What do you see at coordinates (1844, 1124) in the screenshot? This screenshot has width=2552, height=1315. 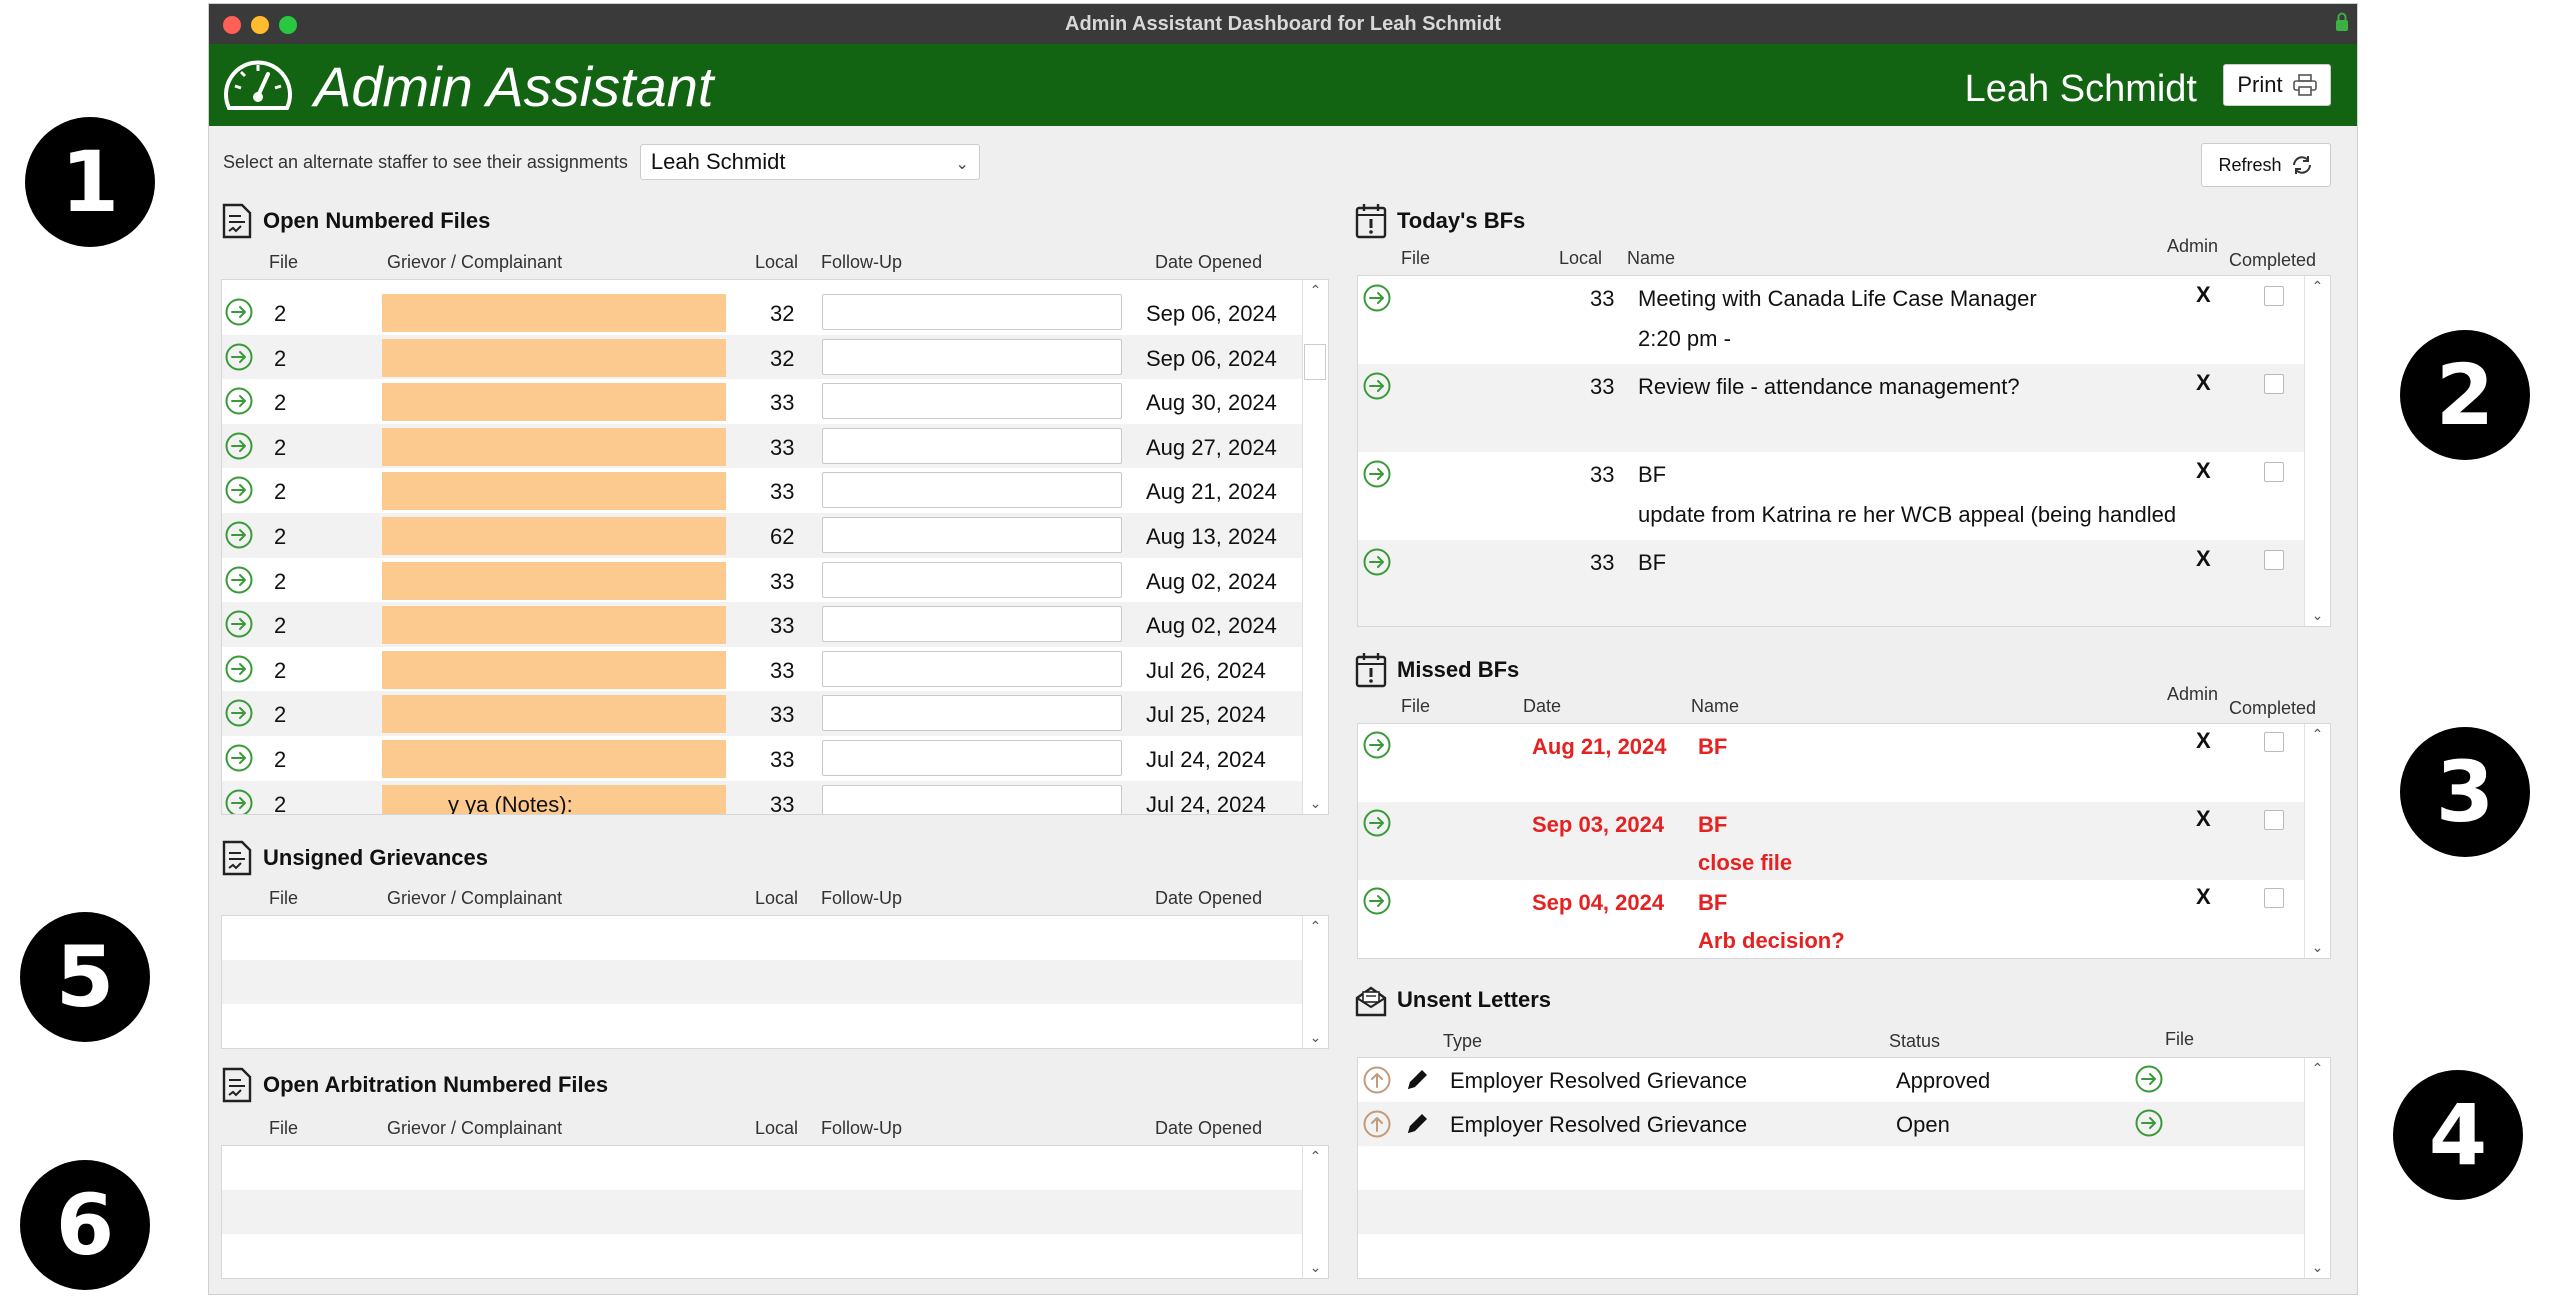 I see `table-row: Employer Resolved Grievance Open` at bounding box center [1844, 1124].